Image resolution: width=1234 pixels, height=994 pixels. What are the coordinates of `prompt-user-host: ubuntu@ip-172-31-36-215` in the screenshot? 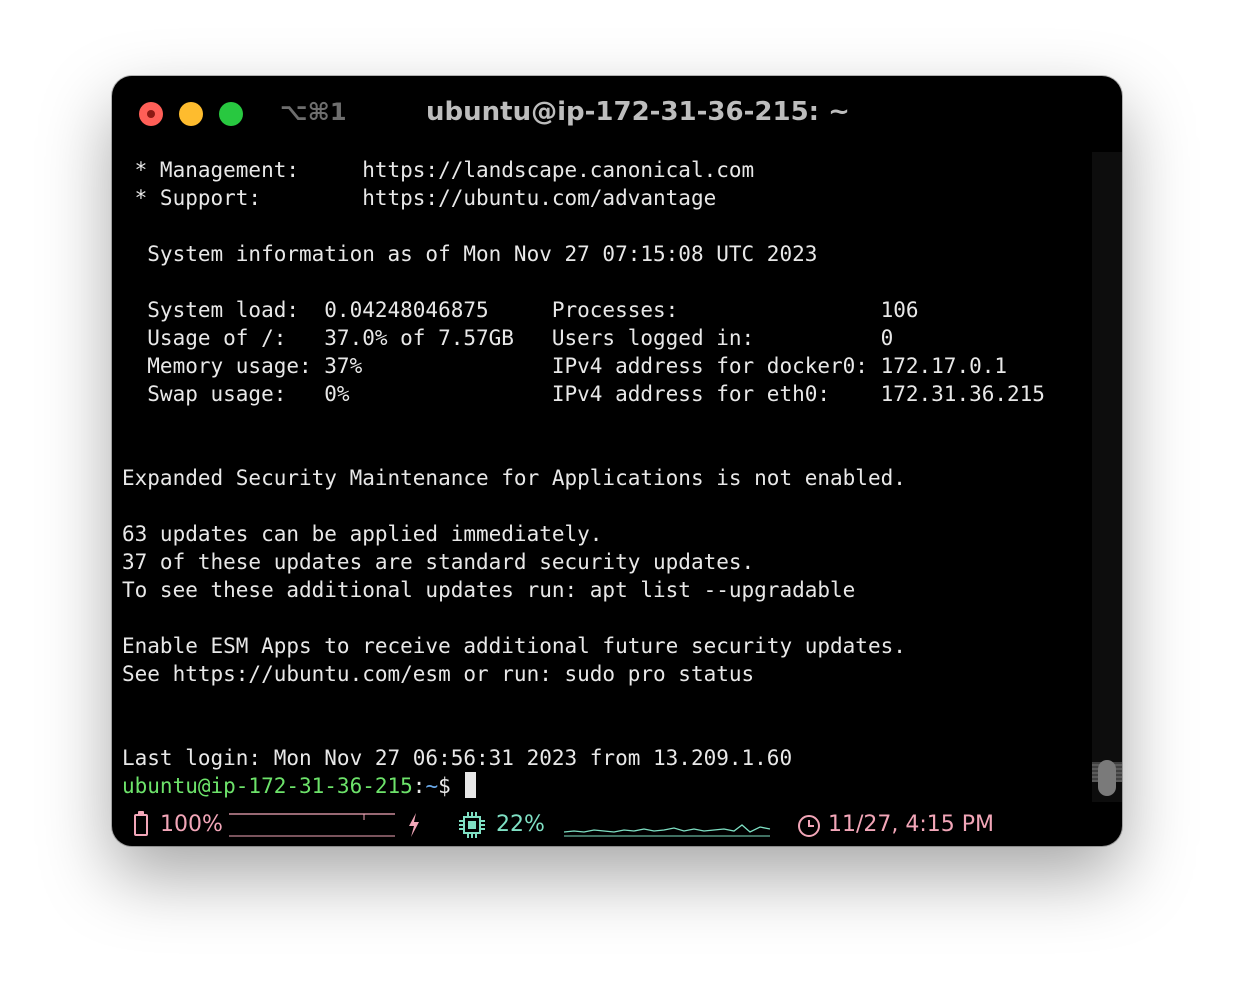 It's located at (267, 786).